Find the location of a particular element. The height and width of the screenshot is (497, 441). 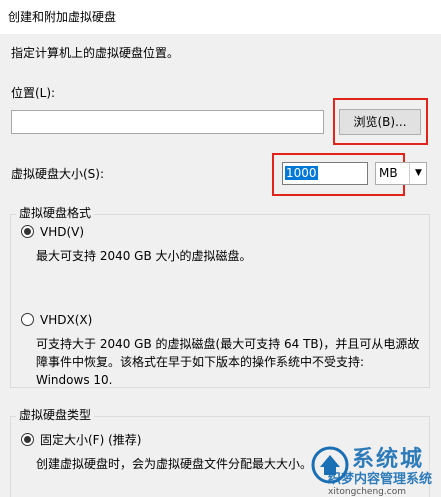

vhdx-label: VHDX(X) is located at coordinates (66, 320).